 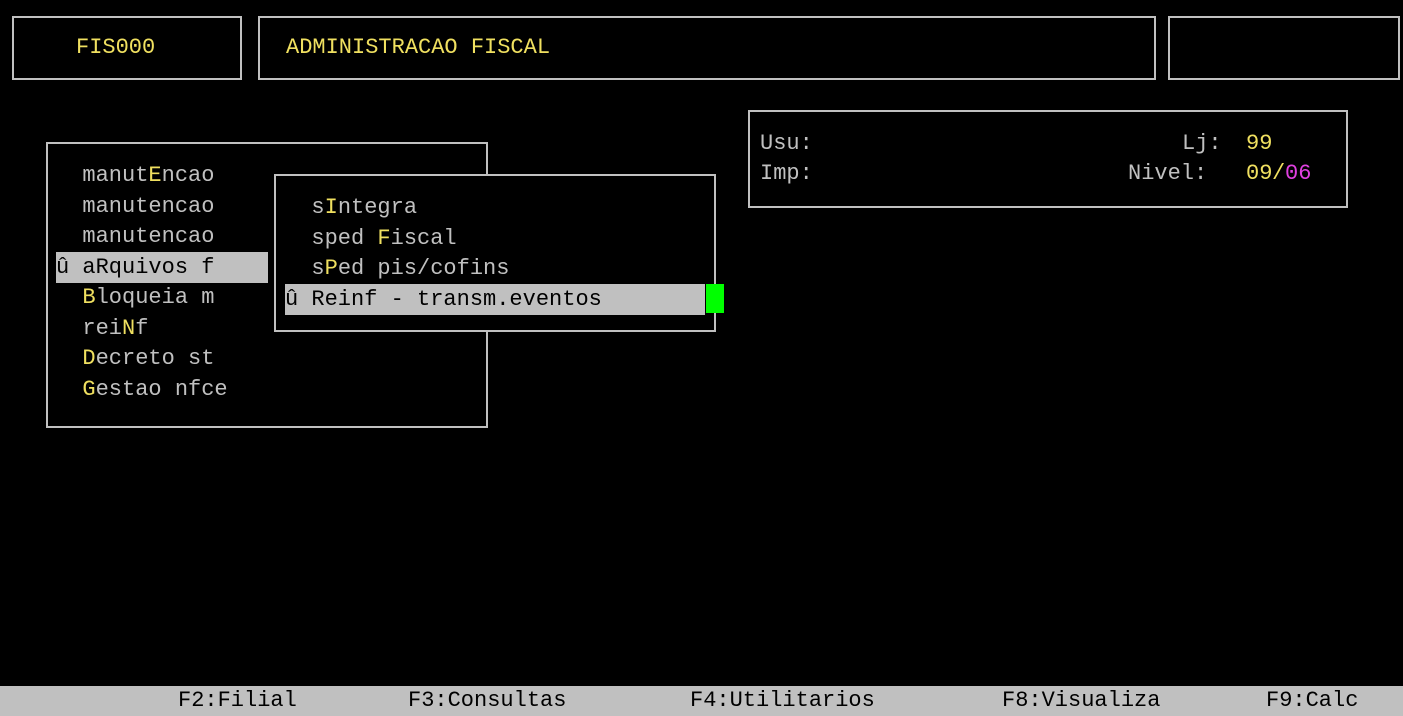 What do you see at coordinates (89, 328) in the screenshot?
I see `main-menu-item-text: rei` at bounding box center [89, 328].